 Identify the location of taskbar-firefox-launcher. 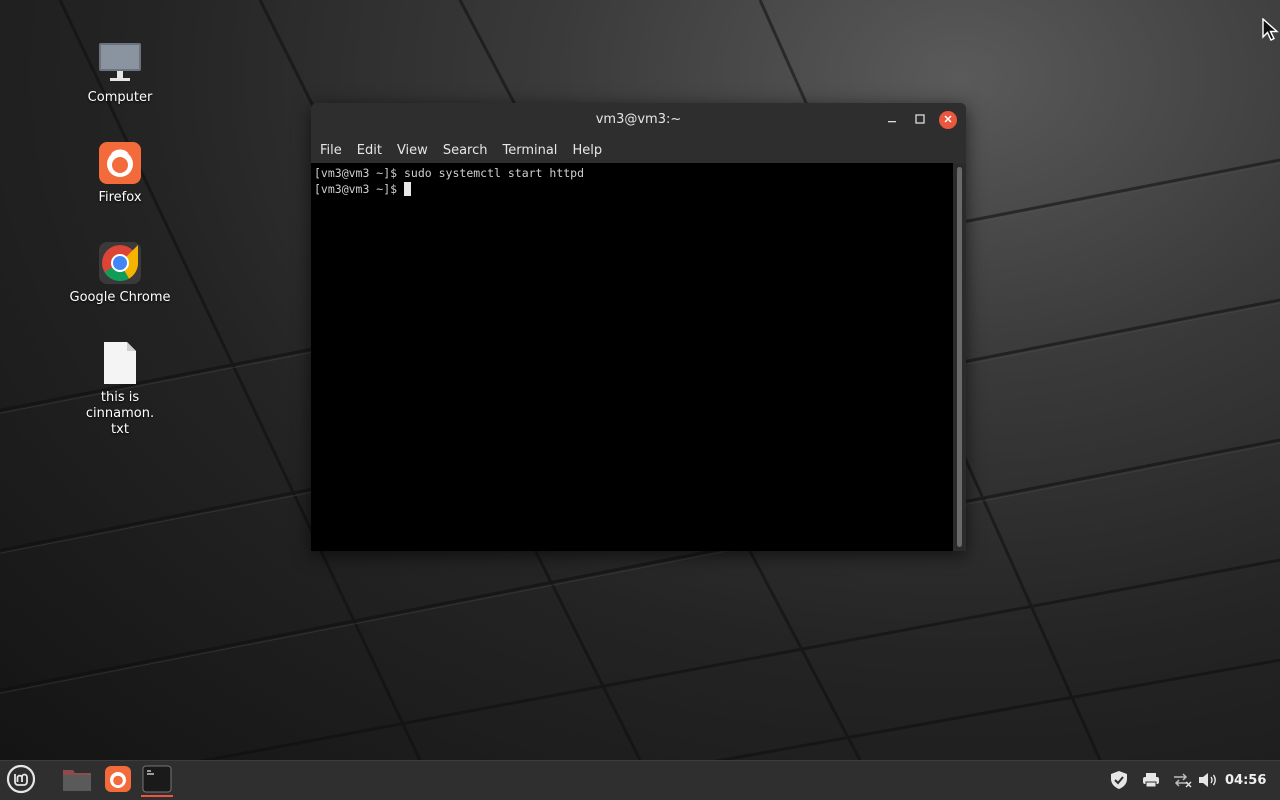
(118, 781).